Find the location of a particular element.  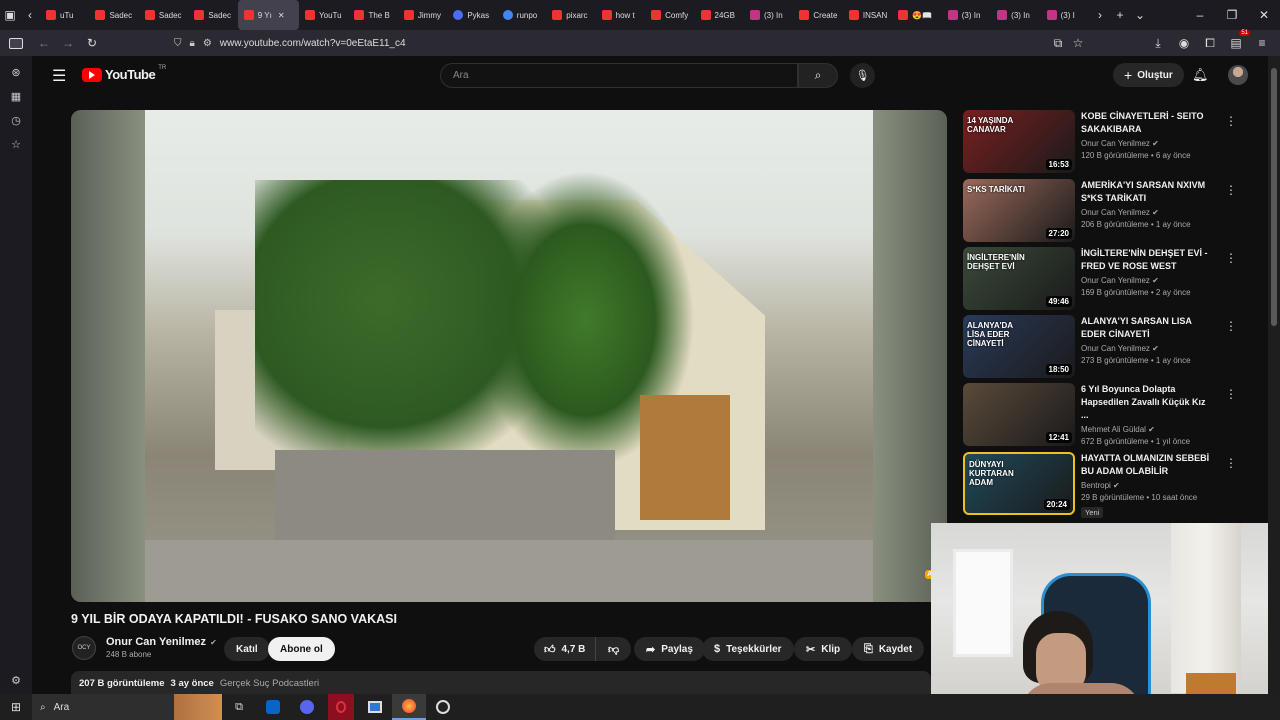

browser-tab: 24GB is located at coordinates (719, 15).